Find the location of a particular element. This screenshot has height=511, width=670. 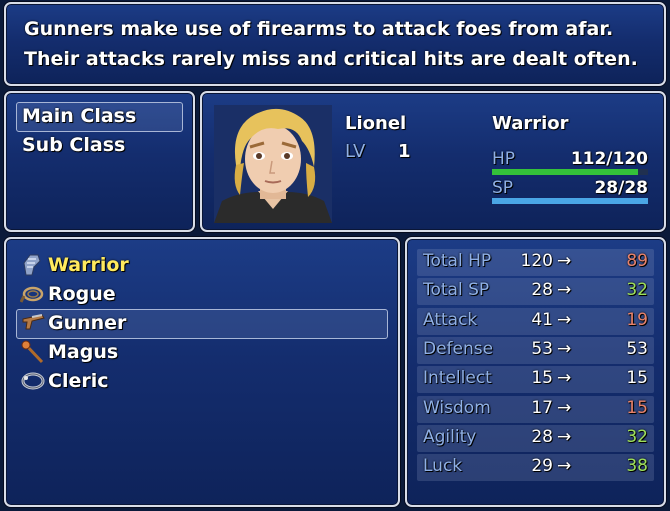

param-row: Intellect 15 → 15 is located at coordinates (535, 379).